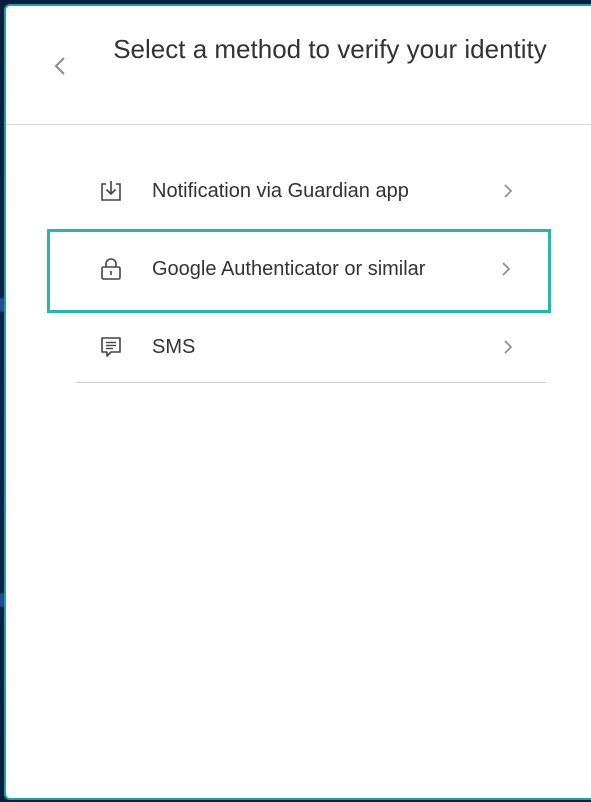 This screenshot has width=591, height=802. Describe the element at coordinates (298, 65) in the screenshot. I see `dialog-header: Select a method to verify your identity` at that location.